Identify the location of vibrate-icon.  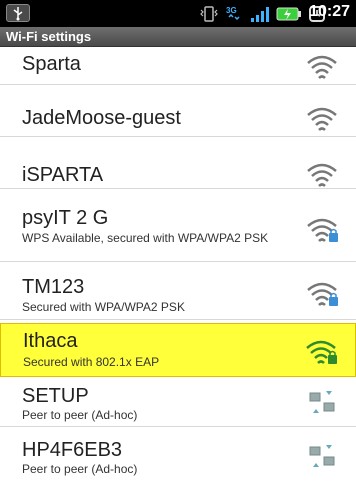
(209, 13).